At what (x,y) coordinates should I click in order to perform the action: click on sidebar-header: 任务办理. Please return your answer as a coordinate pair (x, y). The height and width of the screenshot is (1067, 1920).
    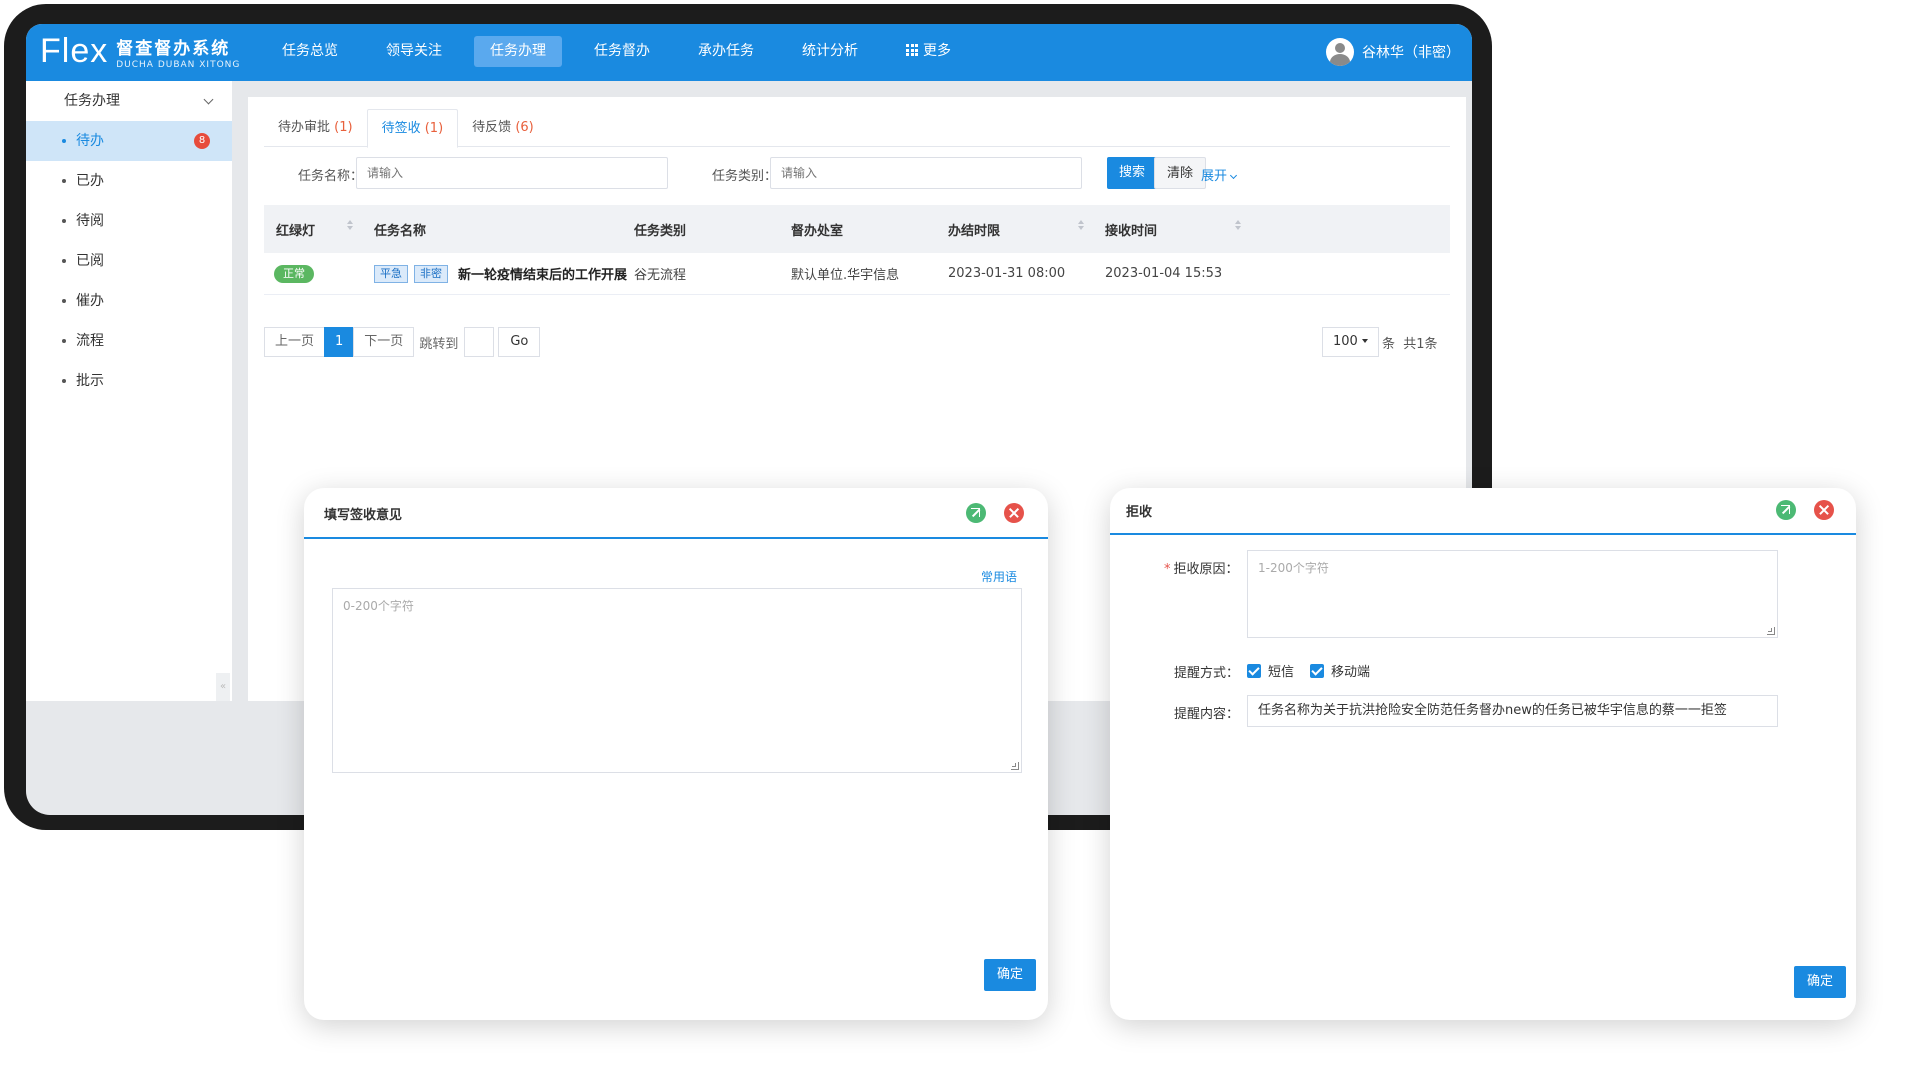
    Looking at the image, I should click on (129, 101).